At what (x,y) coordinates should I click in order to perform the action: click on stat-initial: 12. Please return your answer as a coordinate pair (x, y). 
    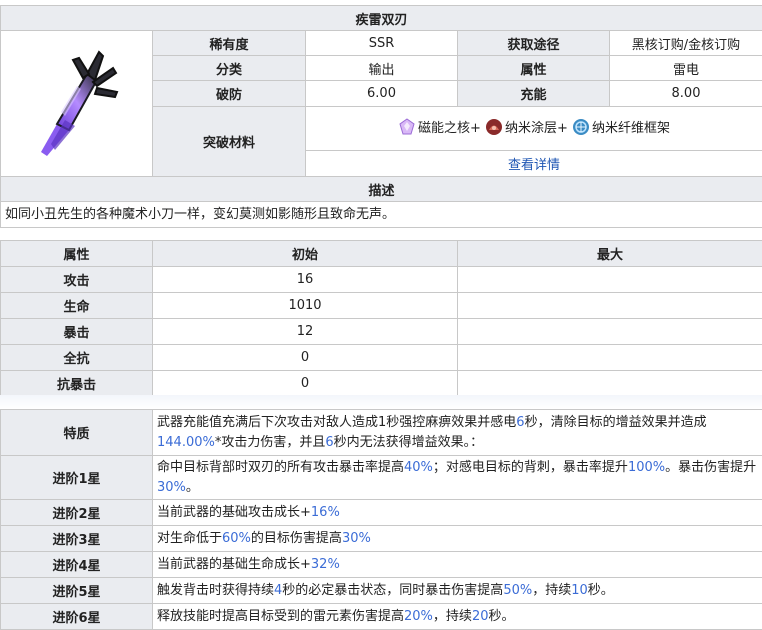
    Looking at the image, I should click on (305, 332).